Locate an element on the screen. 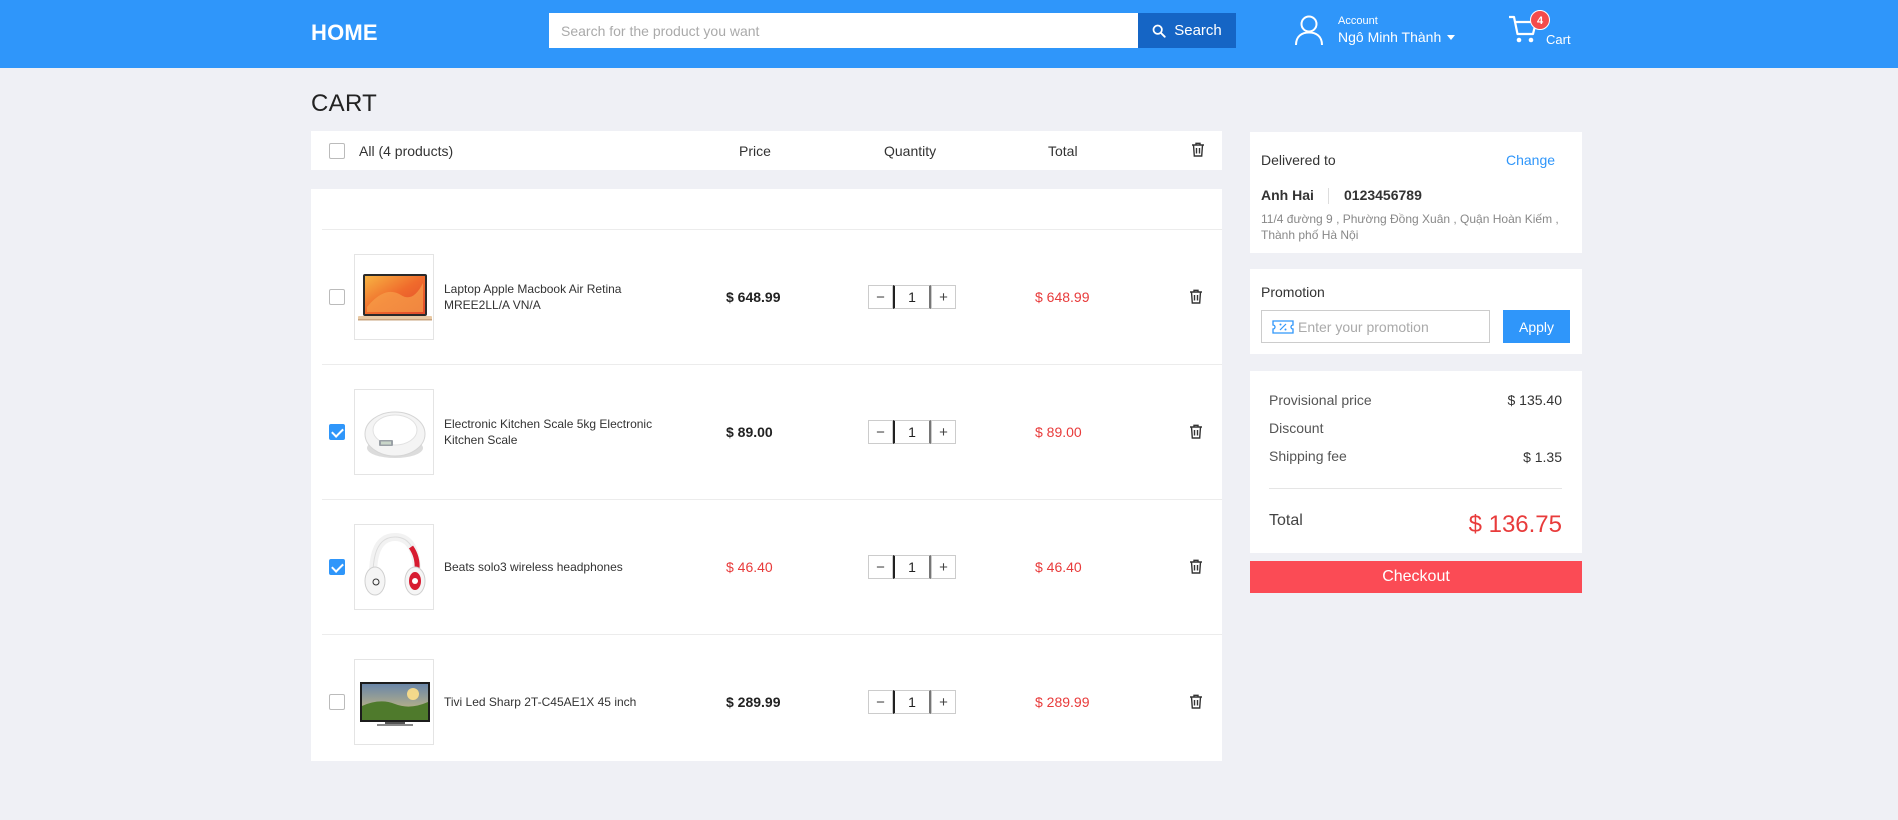 The width and height of the screenshot is (1898, 820). item-total: $ 46.40 is located at coordinates (1058, 567).